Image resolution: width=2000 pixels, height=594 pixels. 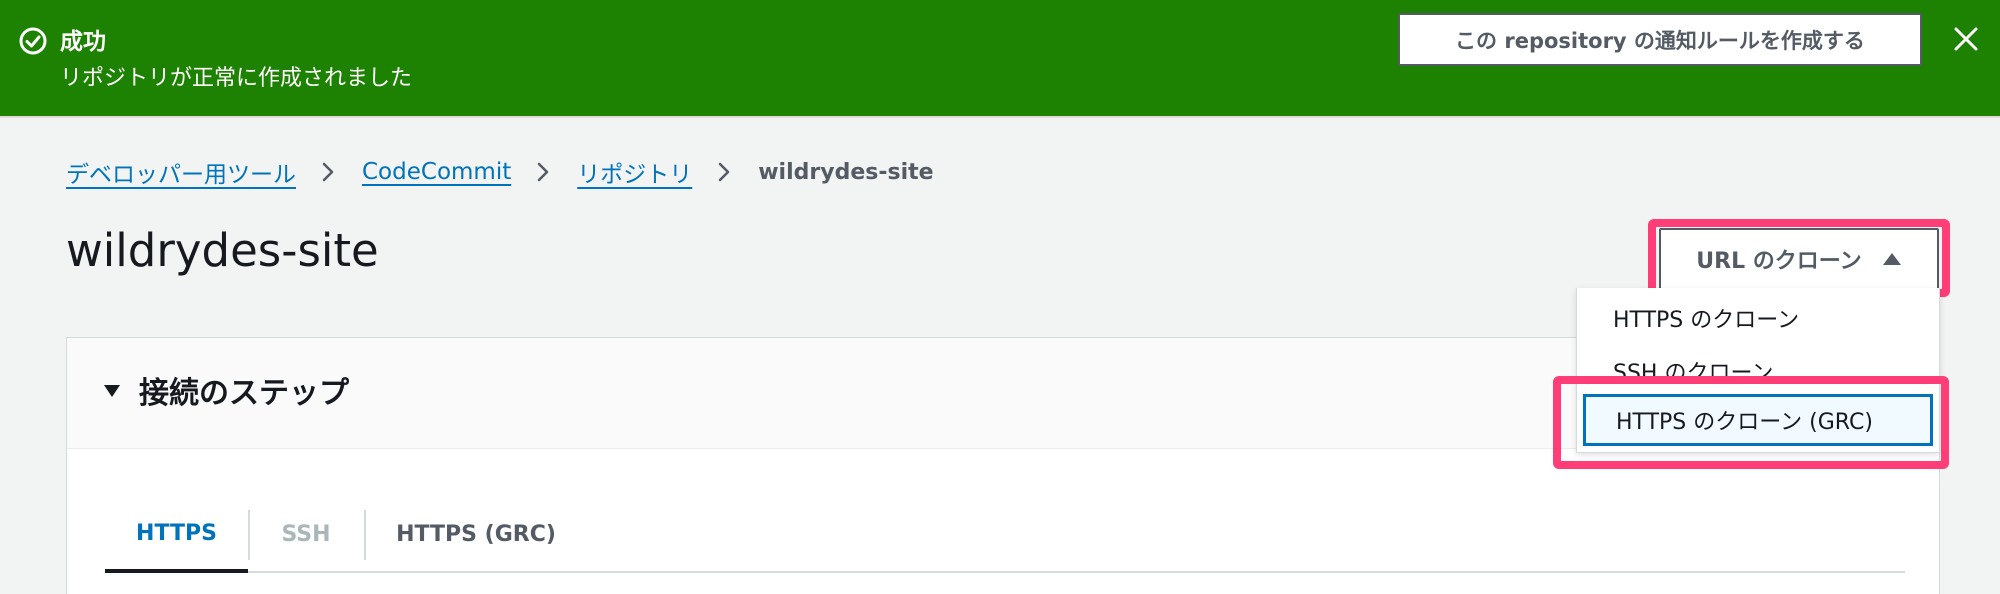 I want to click on clone-url-button: URL のクローン, so click(x=1799, y=259).